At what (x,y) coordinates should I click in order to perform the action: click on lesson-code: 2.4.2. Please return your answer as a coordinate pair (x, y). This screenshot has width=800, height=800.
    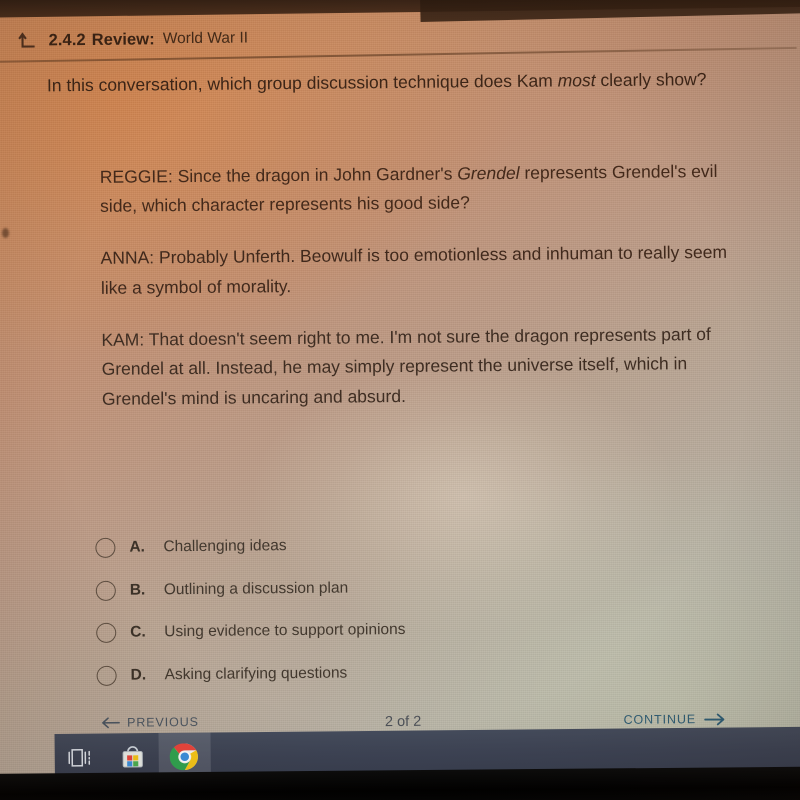
    Looking at the image, I should click on (67, 39).